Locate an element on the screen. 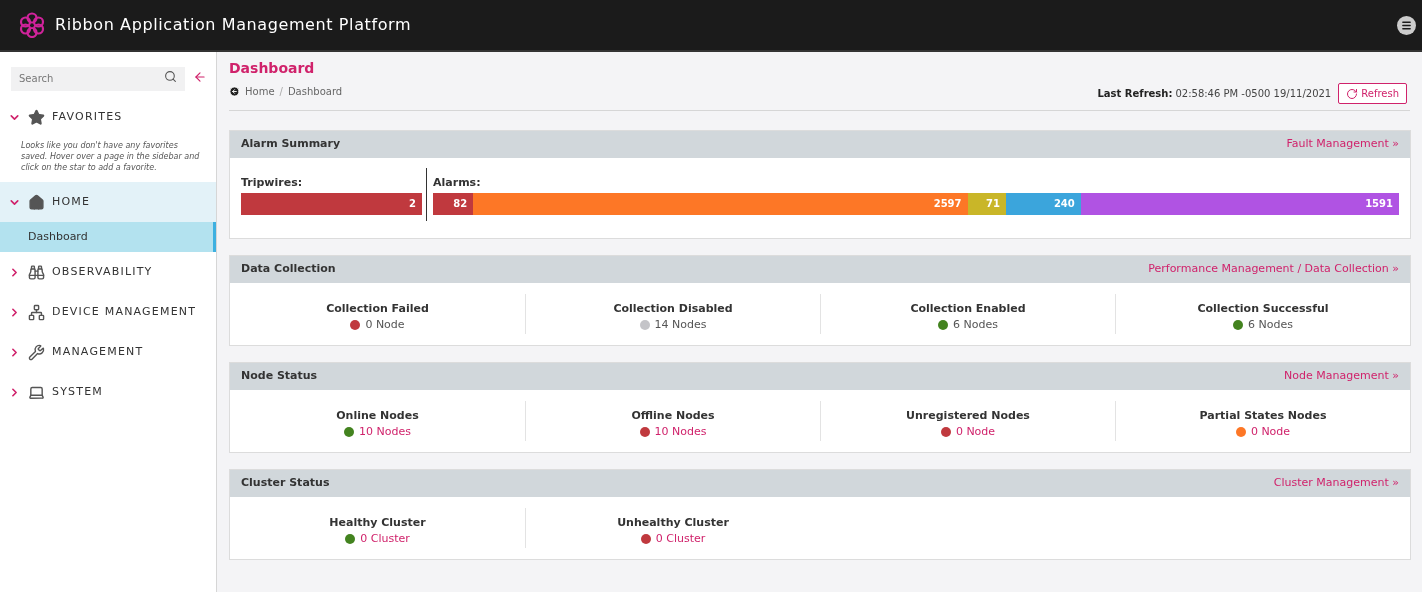  section-label: DEVICE MANAGEMENT is located at coordinates (124, 311).